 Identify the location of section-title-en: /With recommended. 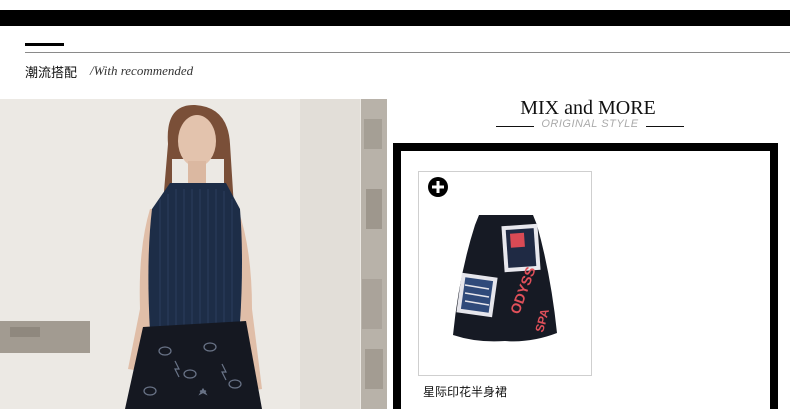
(142, 70).